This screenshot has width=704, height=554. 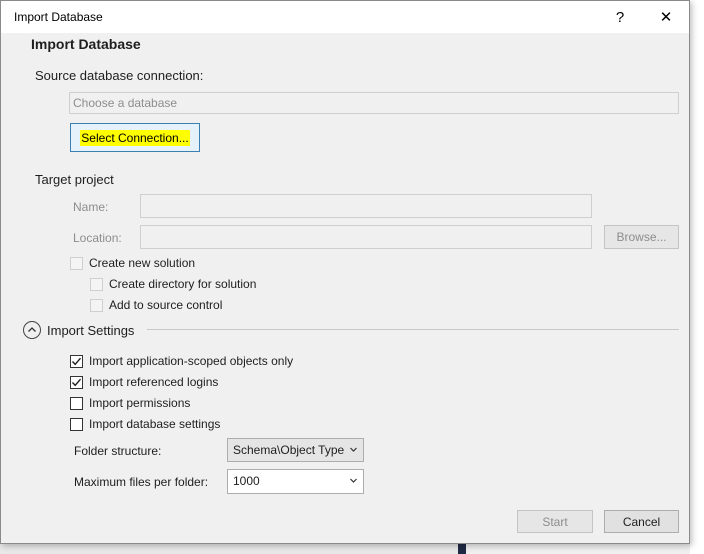 I want to click on close-icon: ✕, so click(x=666, y=17).